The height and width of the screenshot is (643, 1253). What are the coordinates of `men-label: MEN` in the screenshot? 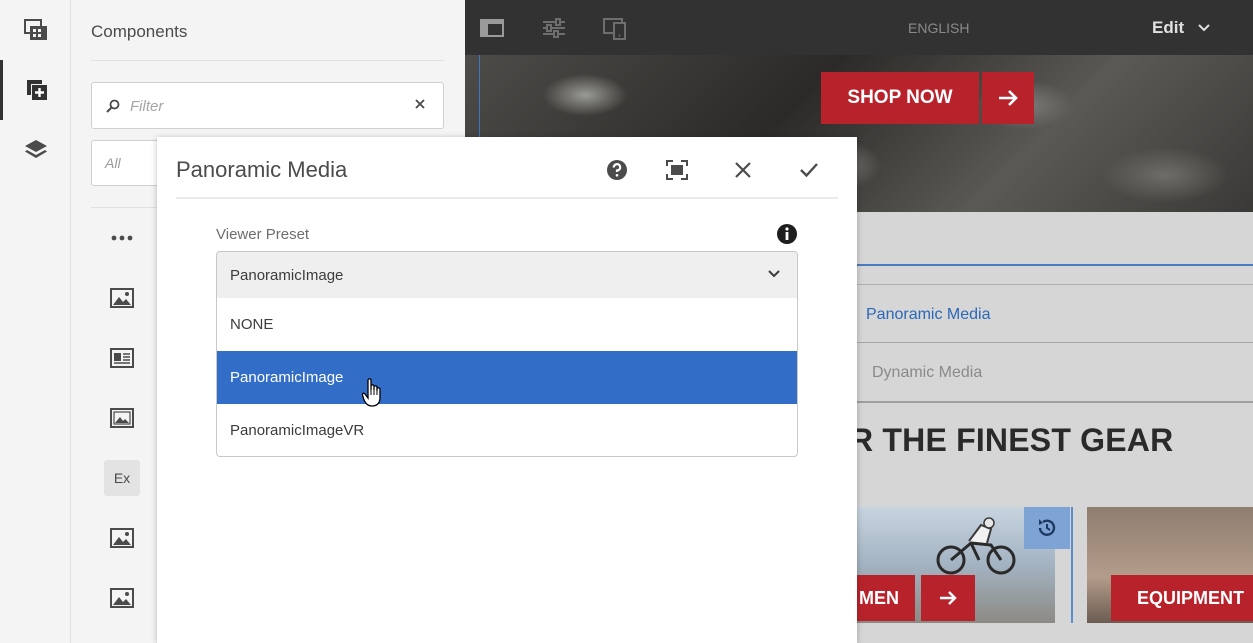 It's located at (879, 597).